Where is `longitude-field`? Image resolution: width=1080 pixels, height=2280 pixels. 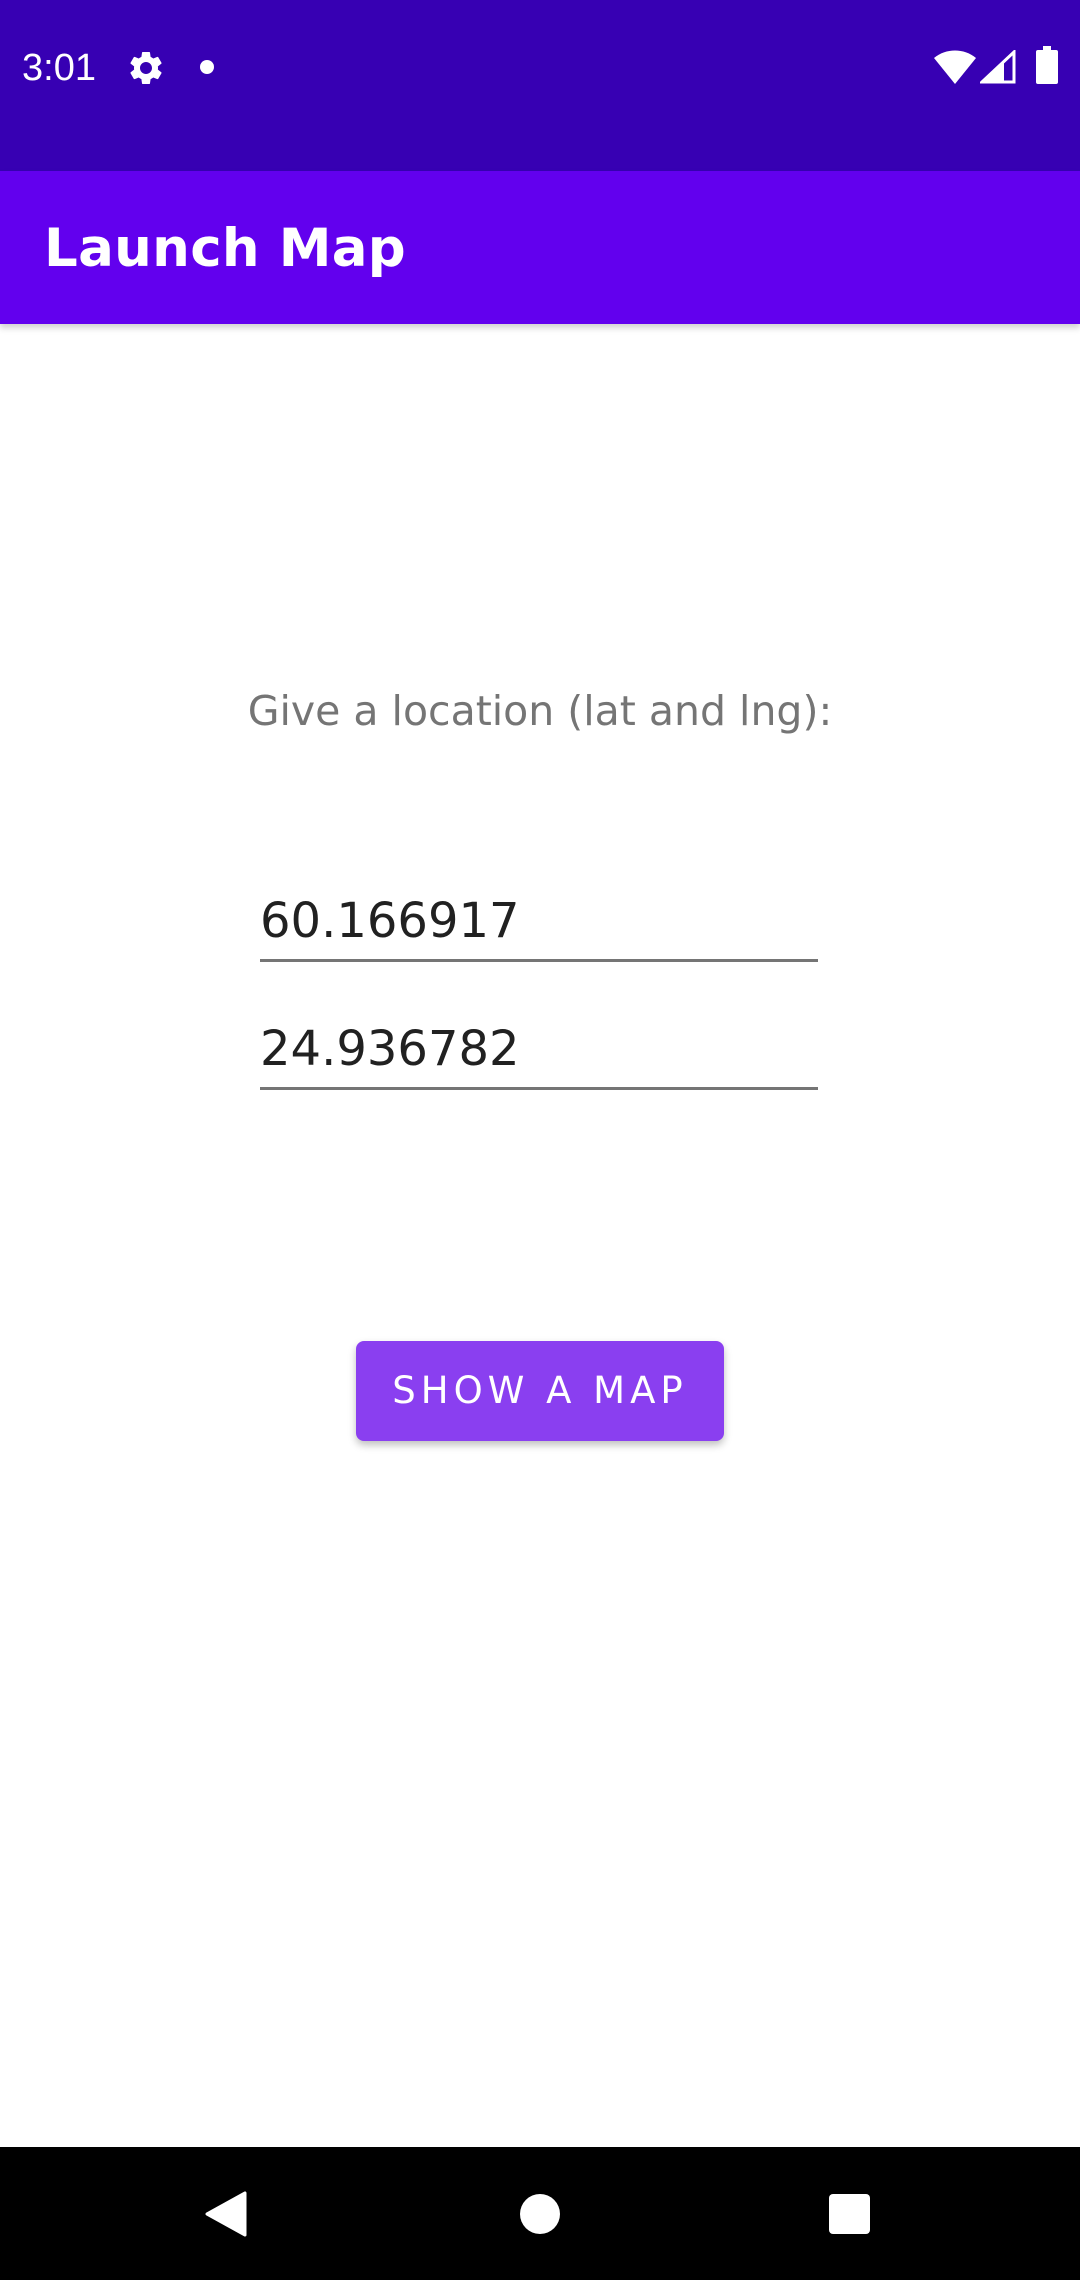
longitude-field is located at coordinates (539, 1044).